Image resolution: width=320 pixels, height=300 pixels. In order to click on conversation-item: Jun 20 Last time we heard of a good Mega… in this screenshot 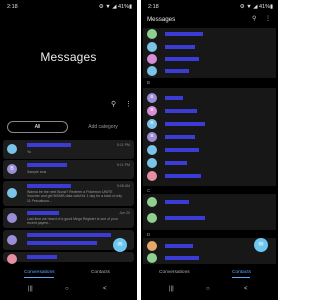, I will do `click(68, 218)`.